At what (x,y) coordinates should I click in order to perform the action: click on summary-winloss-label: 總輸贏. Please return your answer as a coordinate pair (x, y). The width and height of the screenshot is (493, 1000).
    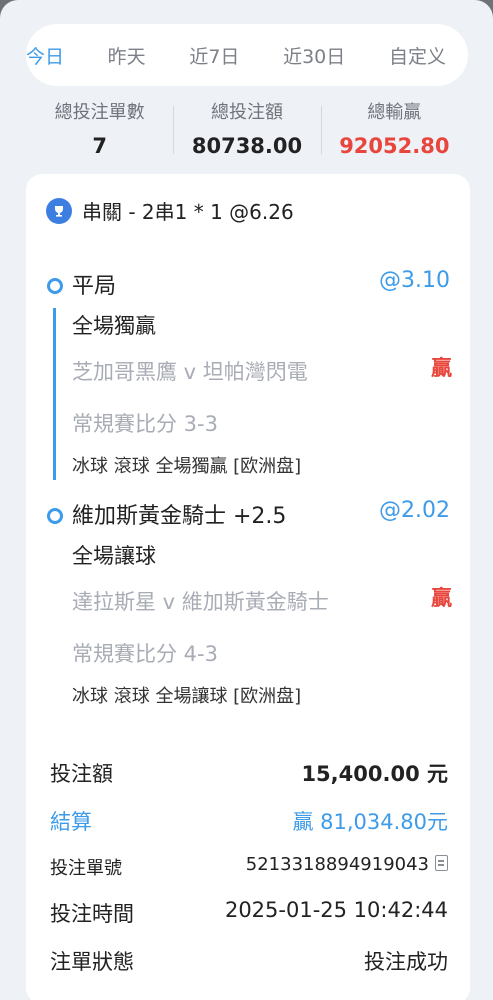
    Looking at the image, I should click on (394, 112).